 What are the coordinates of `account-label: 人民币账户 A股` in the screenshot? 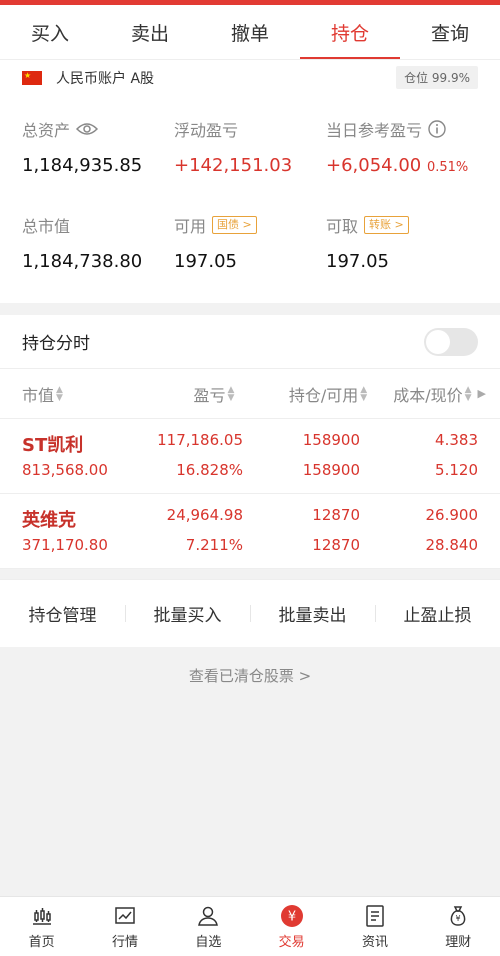 It's located at (105, 78).